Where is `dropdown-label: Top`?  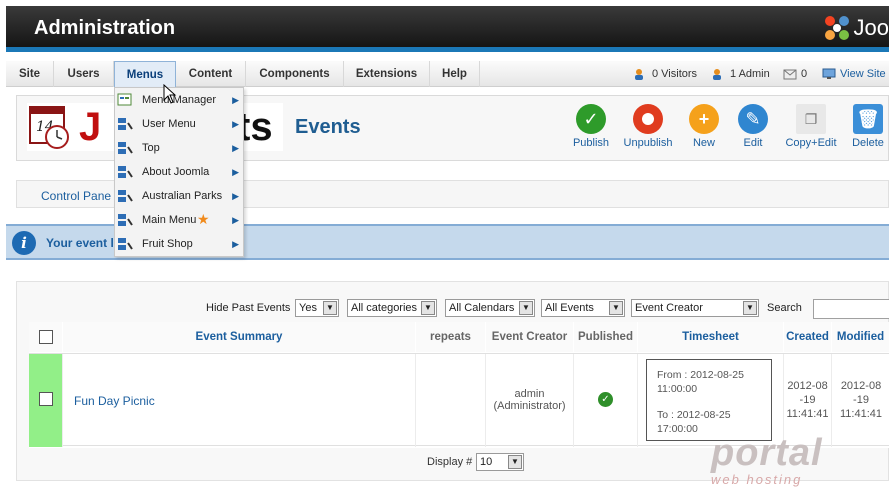
dropdown-label: Top is located at coordinates (151, 148).